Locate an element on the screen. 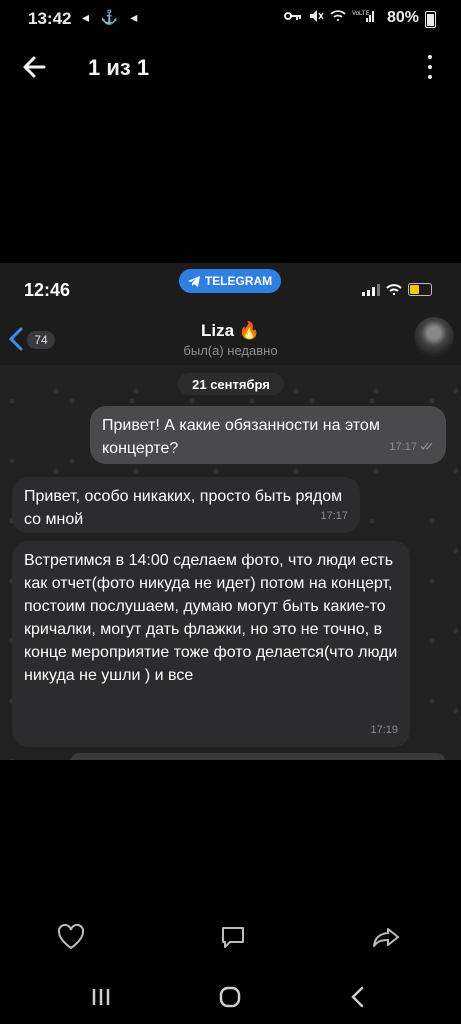 The height and width of the screenshot is (1024, 461). comment-icon is located at coordinates (233, 937).